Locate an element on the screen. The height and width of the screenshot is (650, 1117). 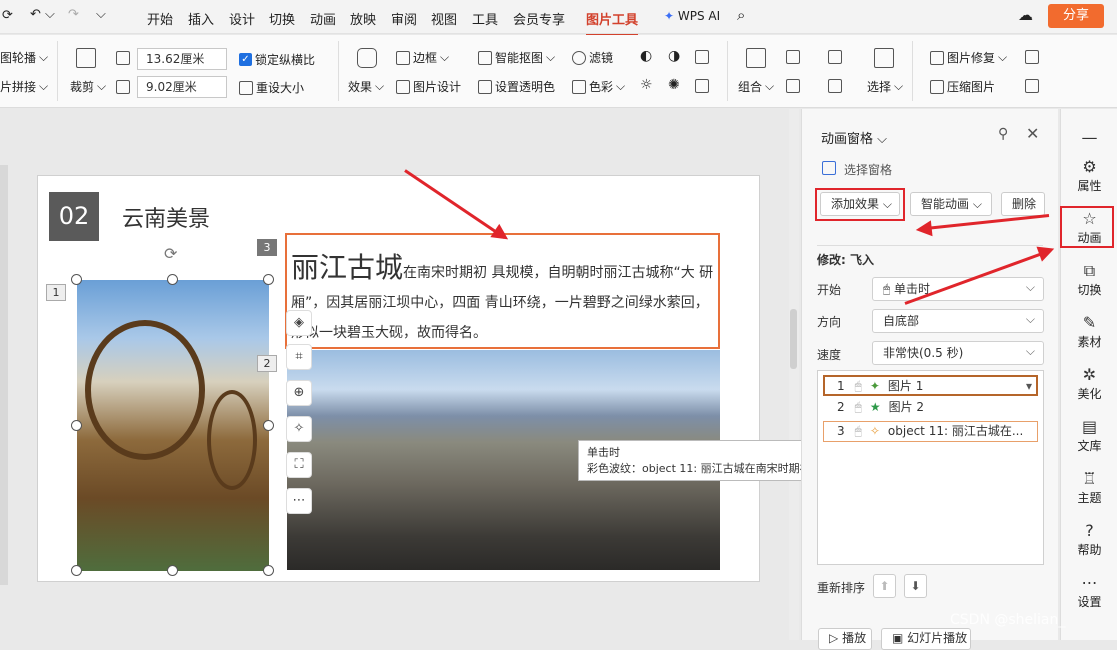
sidebar-item-transition: ⧉ 切换 is located at coordinates (1089, 279).